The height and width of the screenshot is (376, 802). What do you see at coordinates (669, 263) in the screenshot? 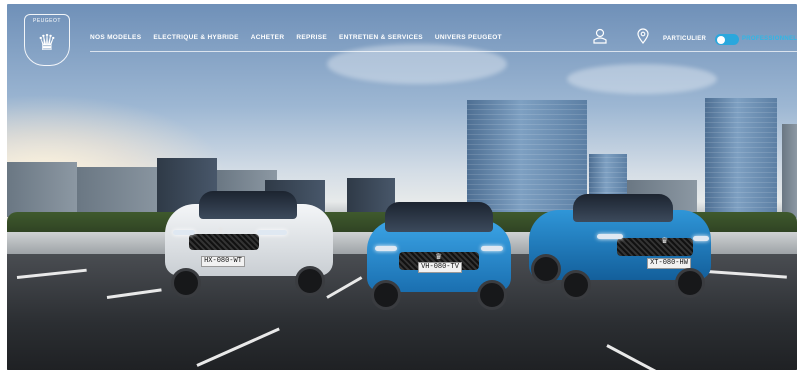
I see `license-plate: XT-080-HW` at bounding box center [669, 263].